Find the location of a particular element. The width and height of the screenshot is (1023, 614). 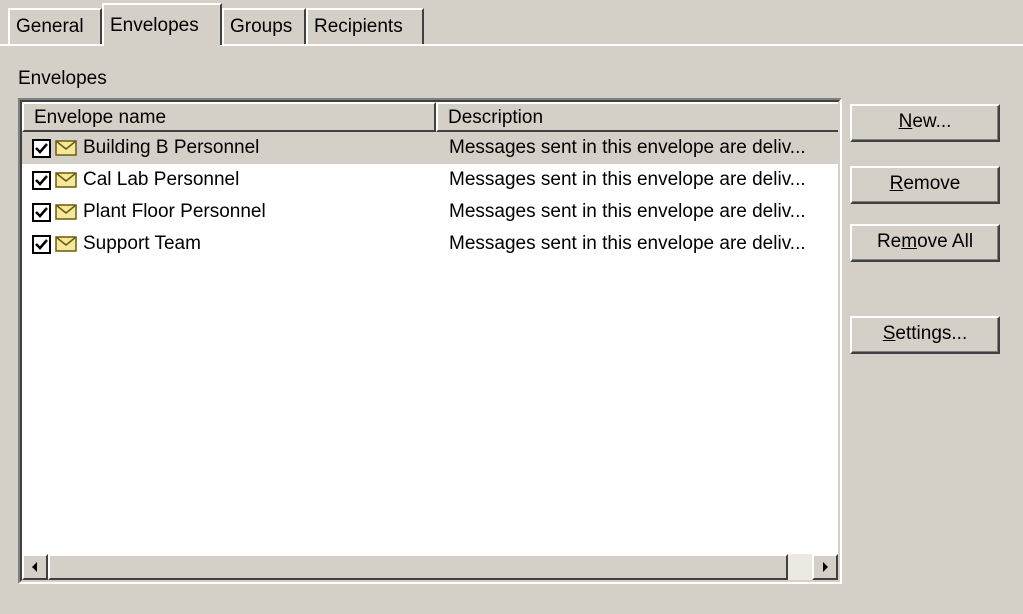

remove-button-label-post: emove is located at coordinates (932, 183).